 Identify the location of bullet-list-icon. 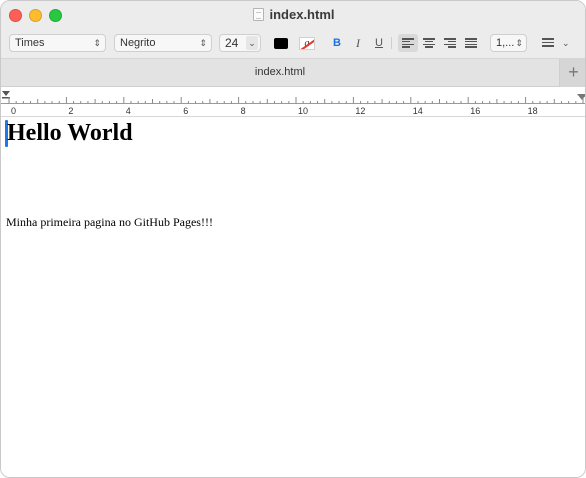
(548, 43).